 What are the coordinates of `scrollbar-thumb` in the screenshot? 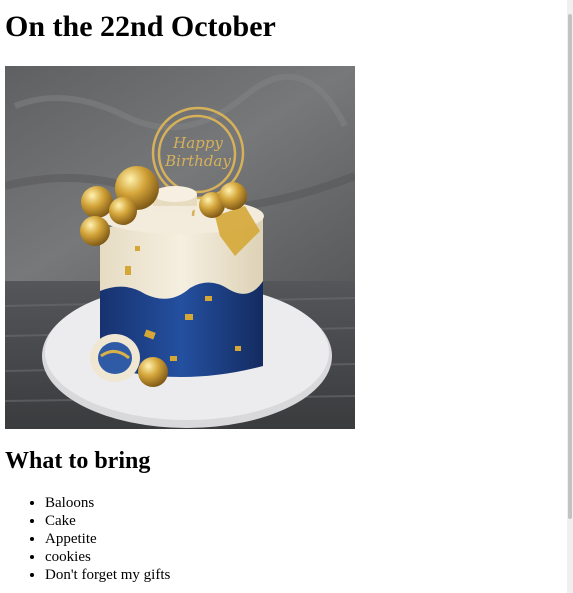 It's located at (570, 266).